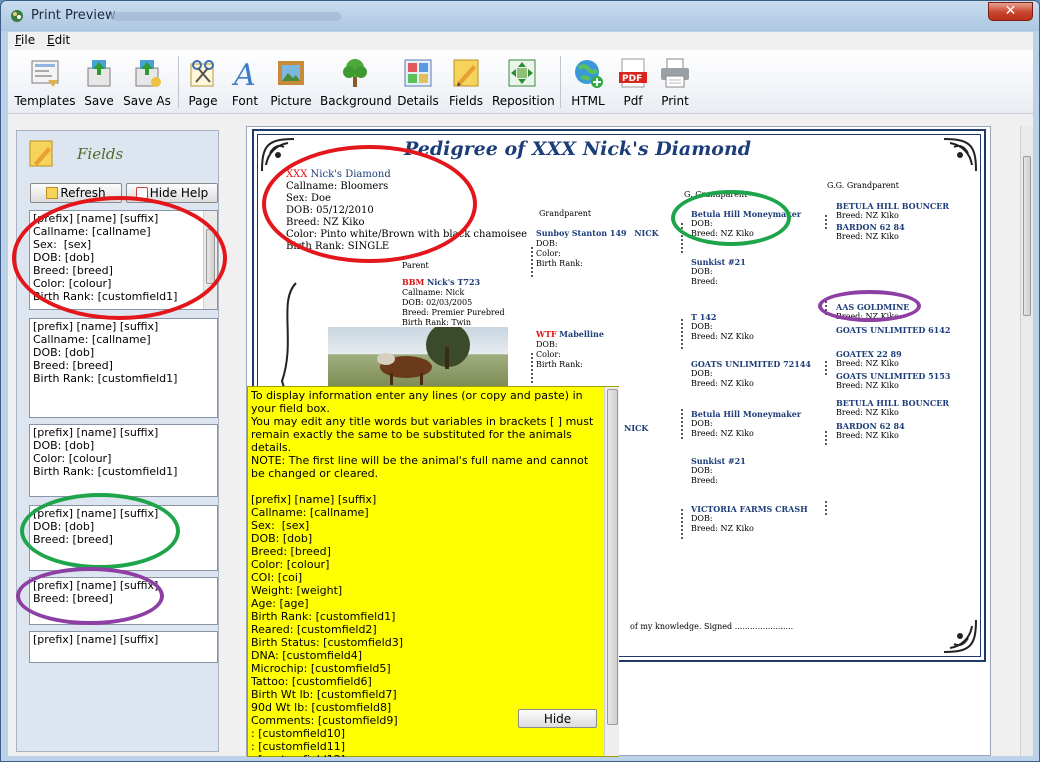  What do you see at coordinates (123, 647) in the screenshot?
I see `field-box-footer: [prefix] [name] [suffix]` at bounding box center [123, 647].